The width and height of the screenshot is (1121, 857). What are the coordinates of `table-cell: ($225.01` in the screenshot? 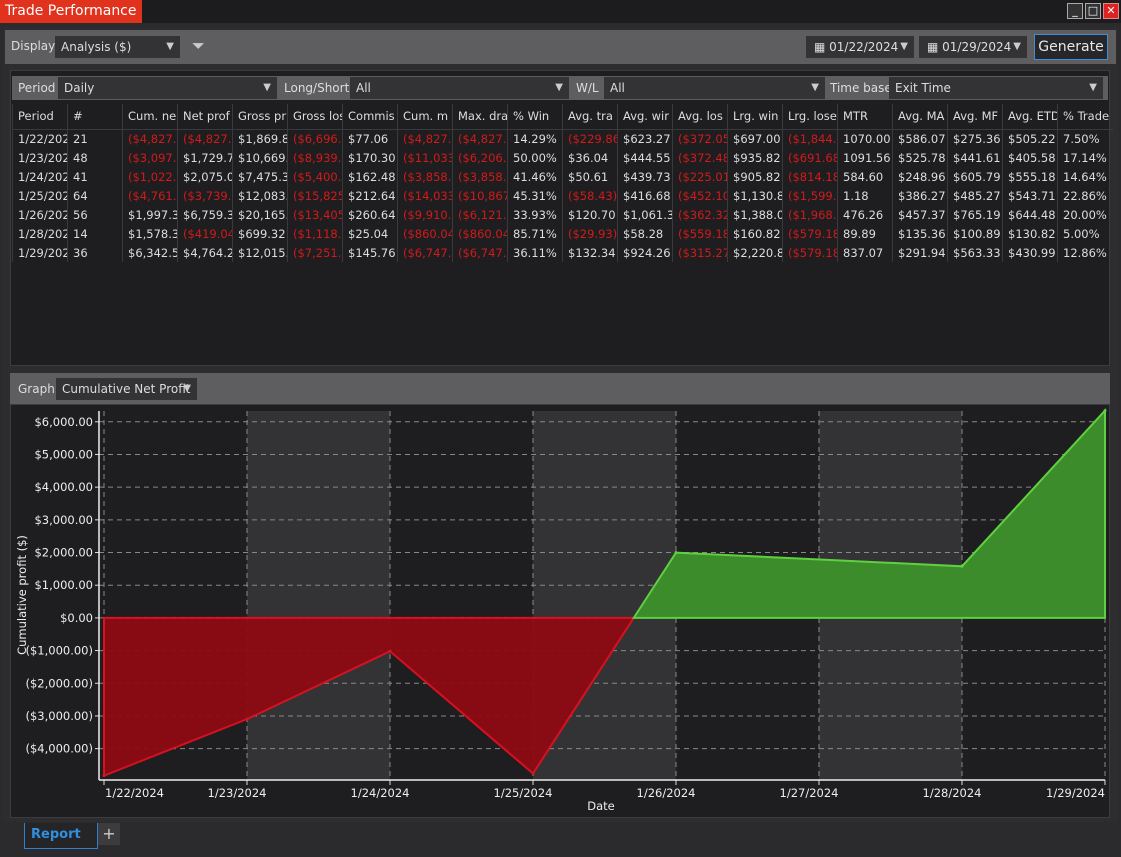 It's located at (700, 176).